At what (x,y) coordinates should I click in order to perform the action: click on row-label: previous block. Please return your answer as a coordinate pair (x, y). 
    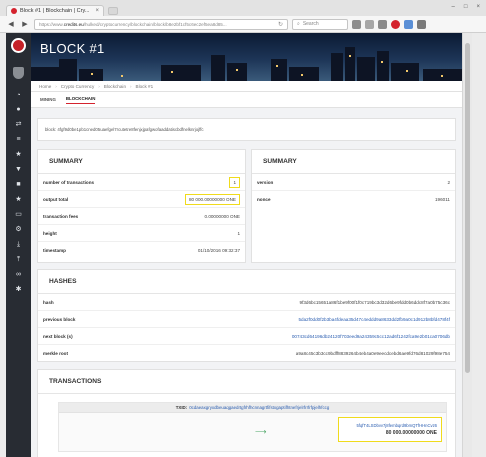
    Looking at the image, I should click on (59, 319).